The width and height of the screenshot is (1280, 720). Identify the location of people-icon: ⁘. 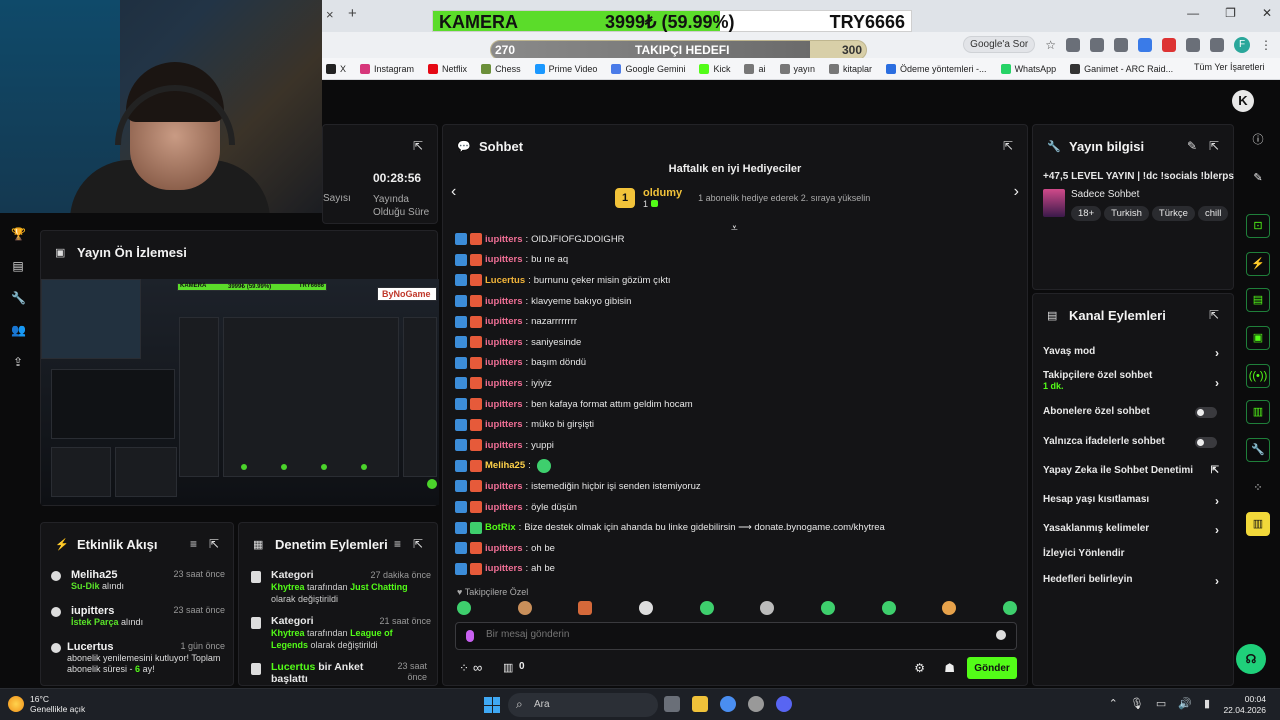
(1258, 488).